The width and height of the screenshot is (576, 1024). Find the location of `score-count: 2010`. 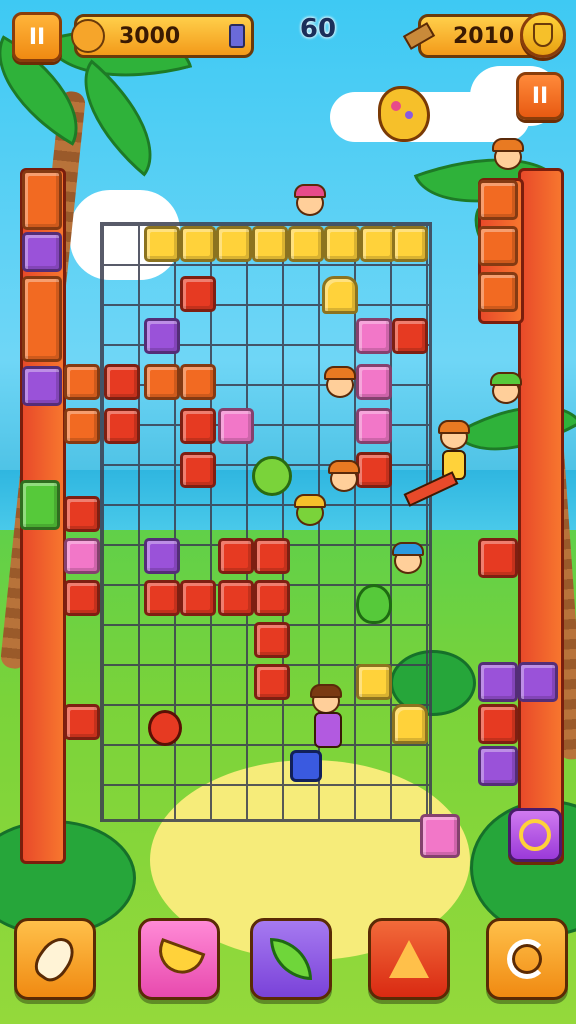

score-count: 2010 is located at coordinates (484, 36).